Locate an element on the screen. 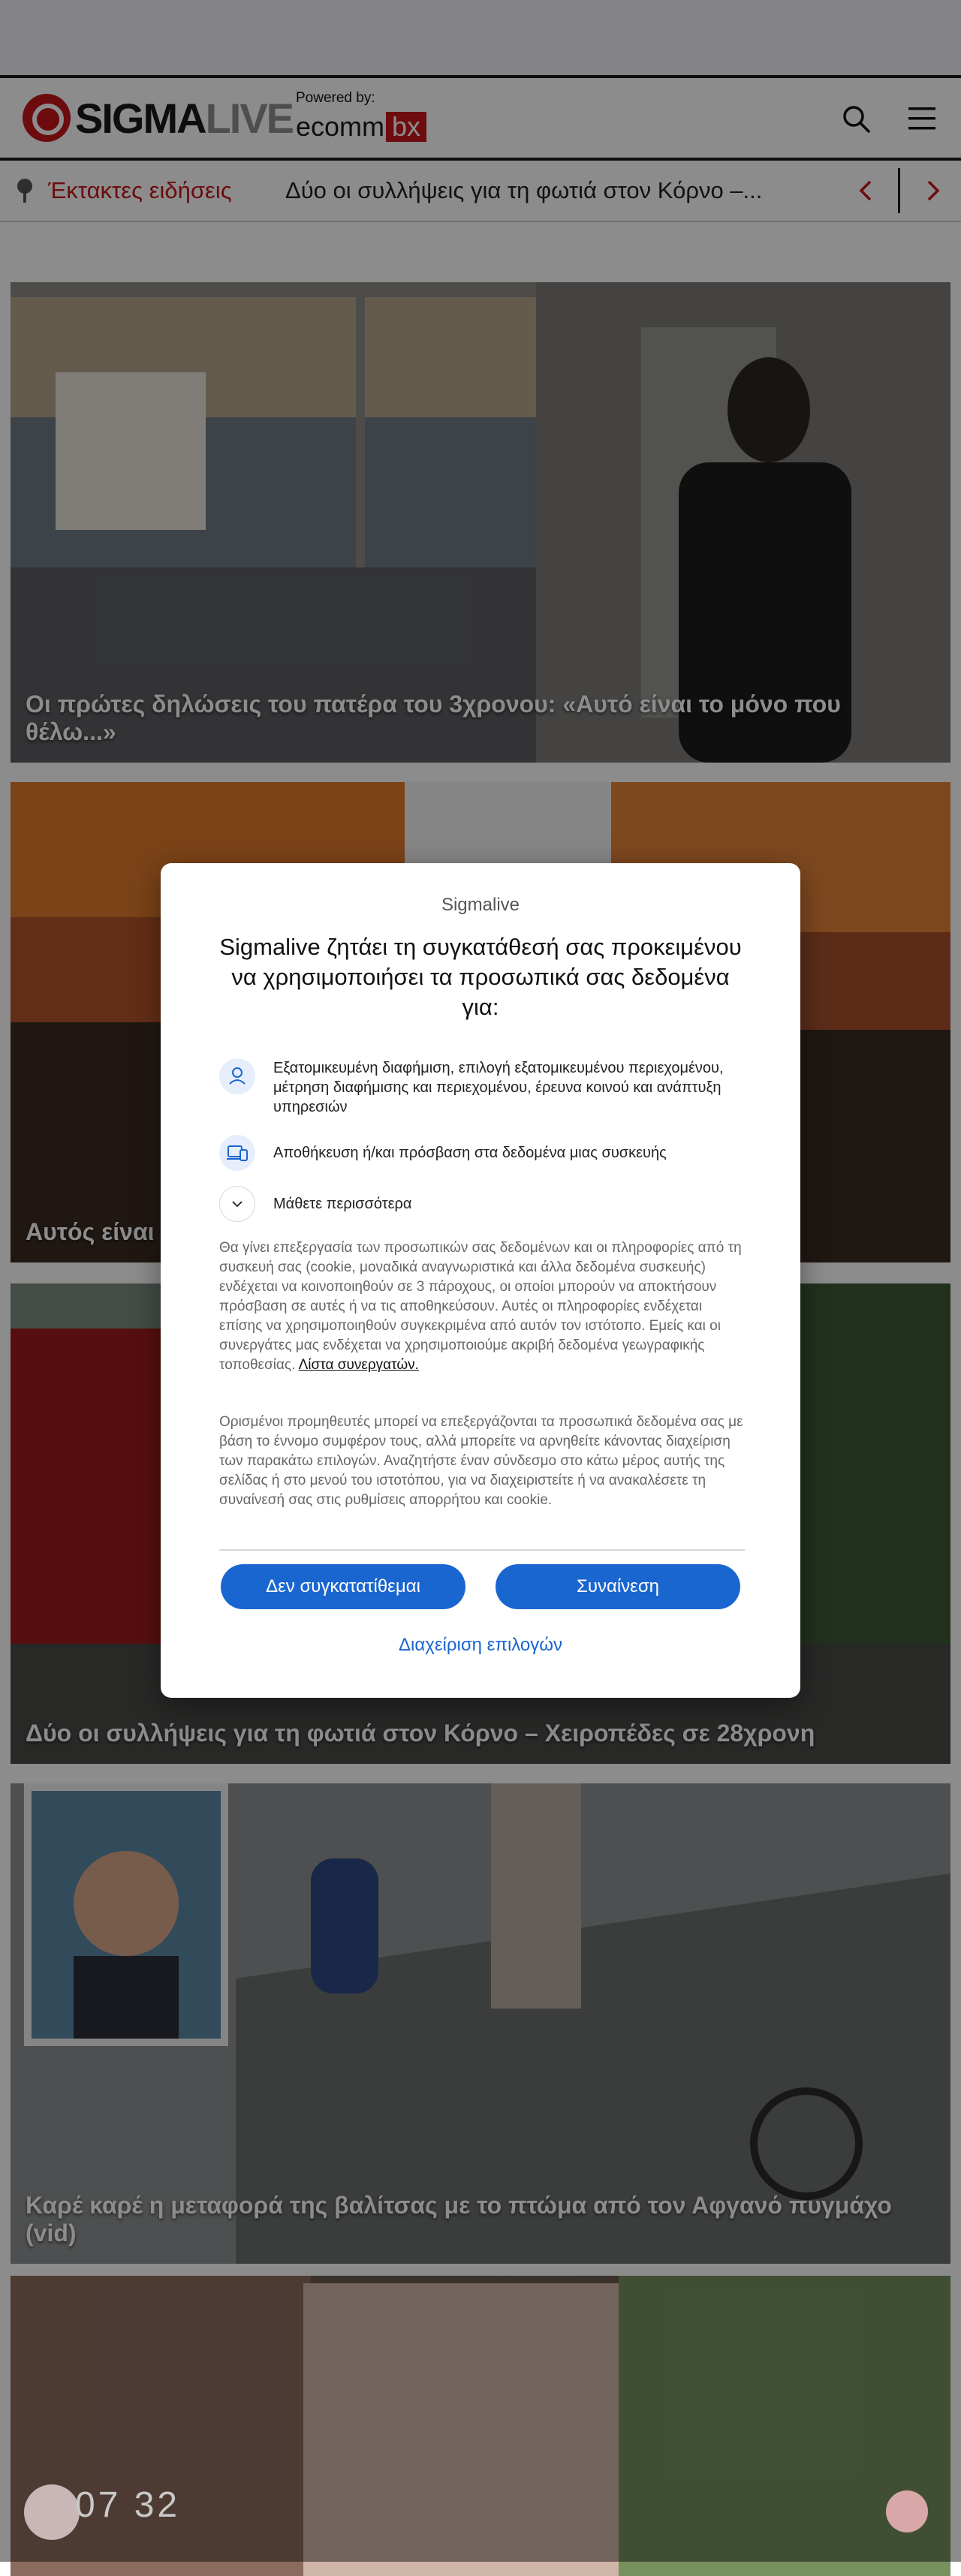  manage-options-link: Διαχείριση επιλογών is located at coordinates (480, 1645).